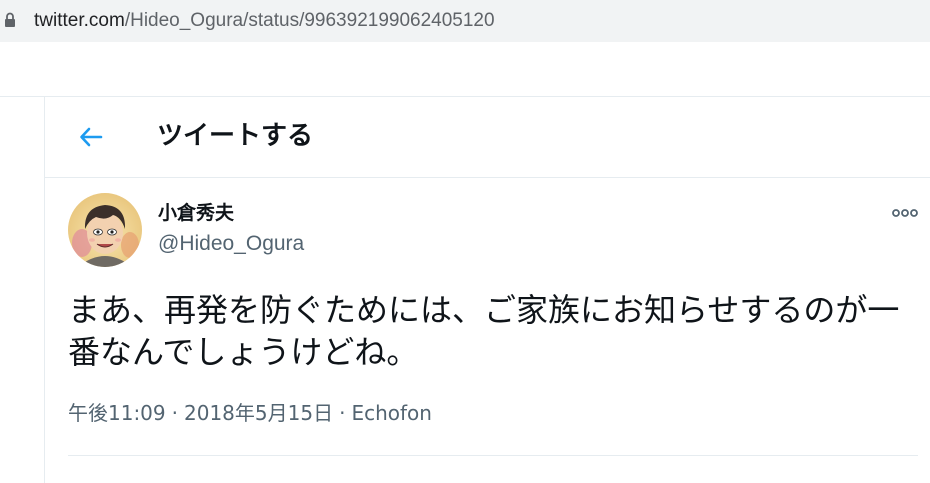  Describe the element at coordinates (10, 19) in the screenshot. I see `lock-icon` at that location.